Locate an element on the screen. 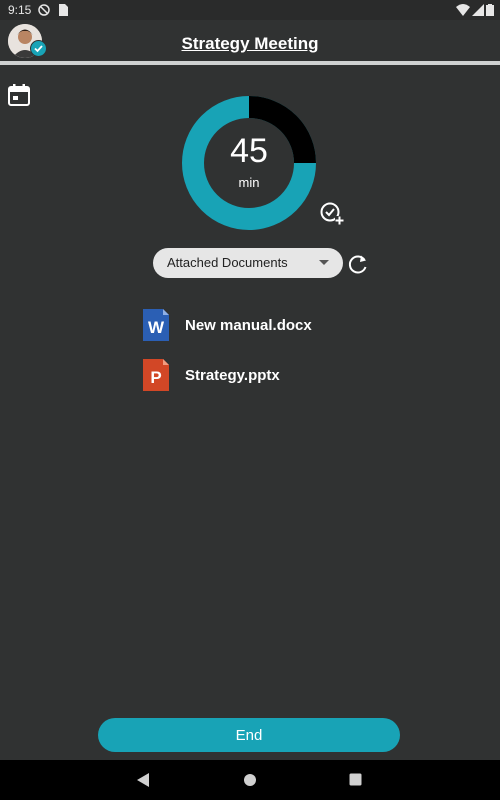 The height and width of the screenshot is (800, 500). signal-icon is located at coordinates (478, 10).